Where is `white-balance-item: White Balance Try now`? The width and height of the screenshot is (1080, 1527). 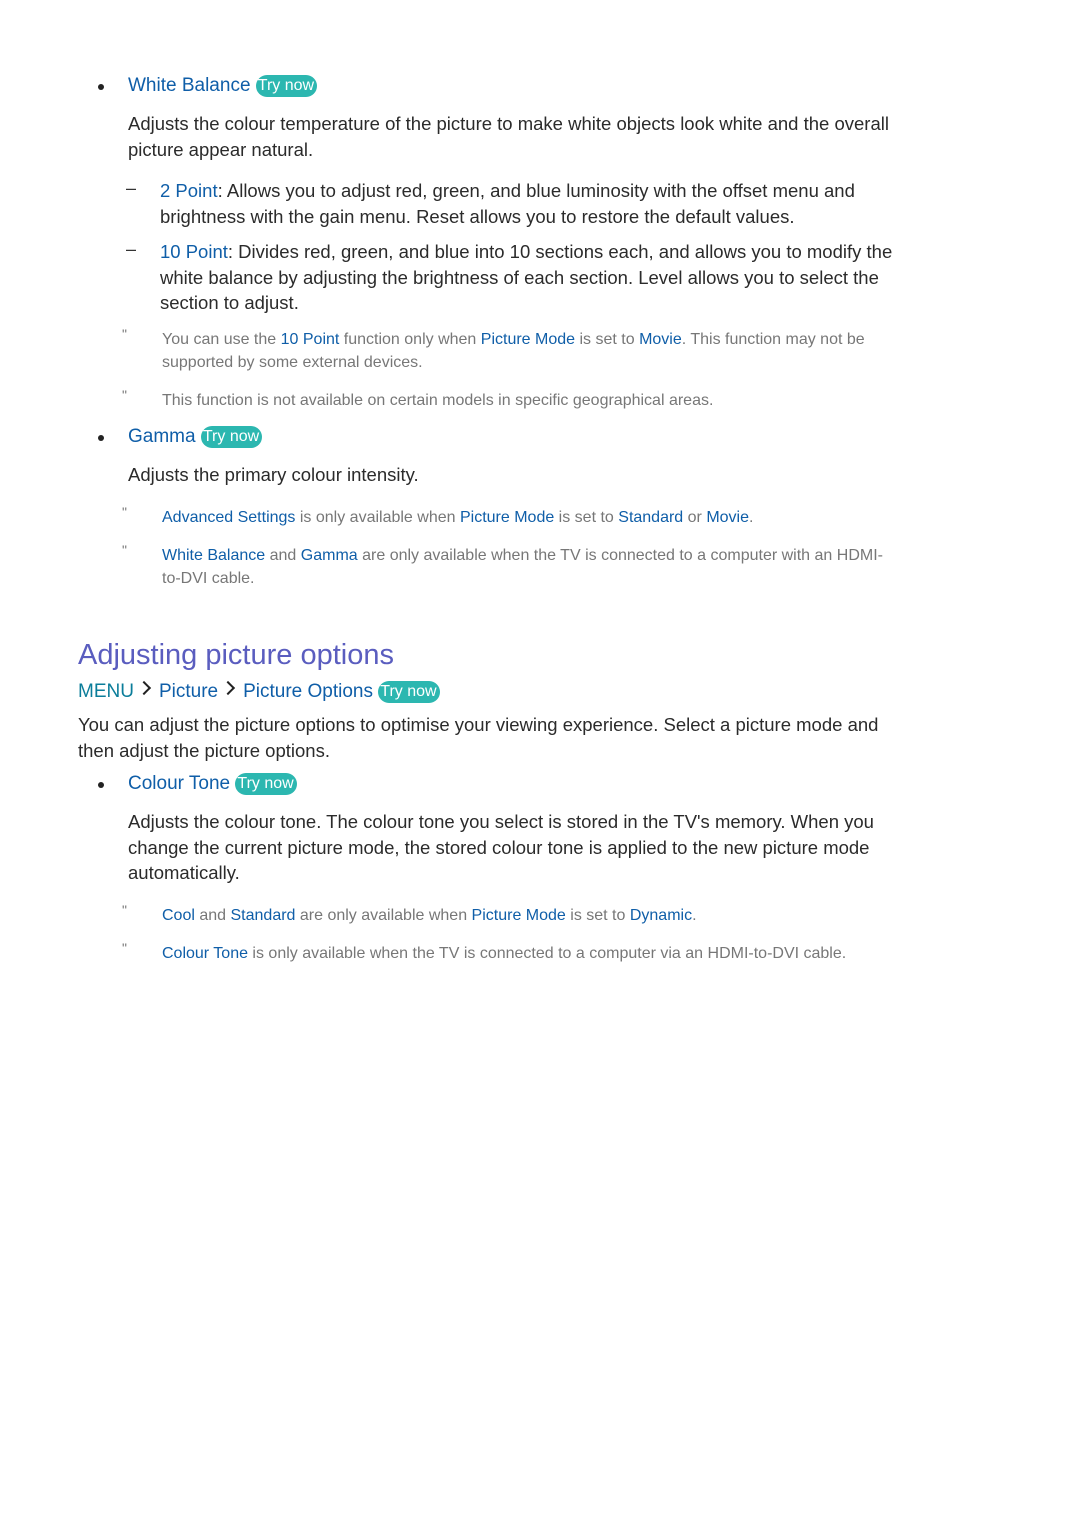
white-balance-item: White Balance Try now is located at coordinates (223, 86).